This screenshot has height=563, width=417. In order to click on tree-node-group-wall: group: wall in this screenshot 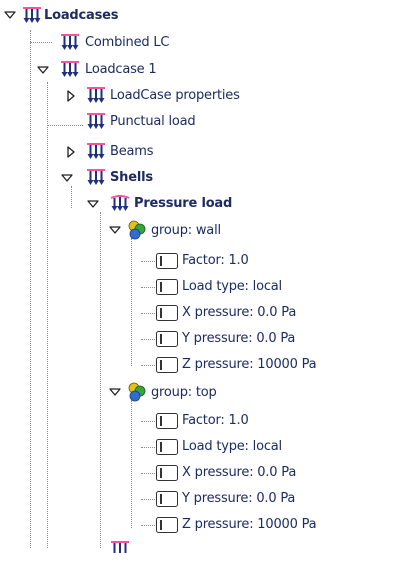, I will do `click(186, 231)`.